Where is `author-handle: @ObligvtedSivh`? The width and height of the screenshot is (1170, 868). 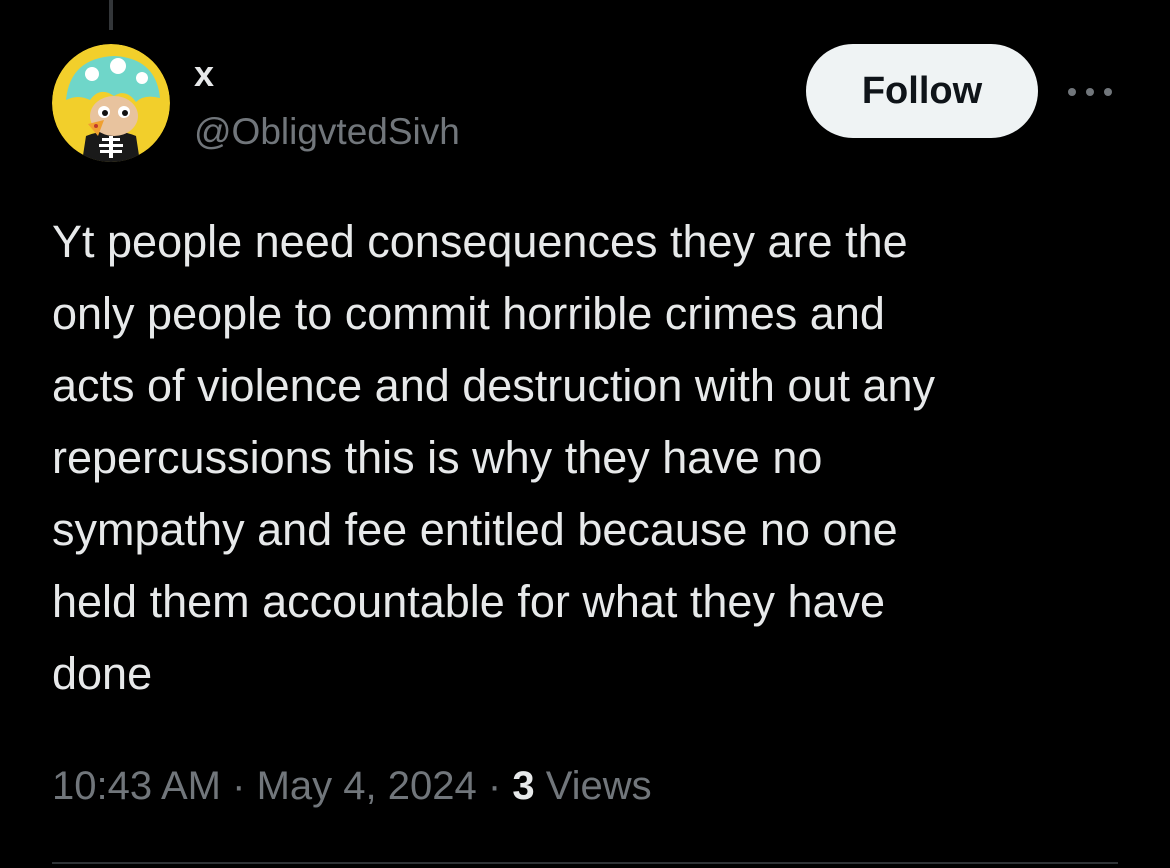 author-handle: @ObligvtedSivh is located at coordinates (327, 132).